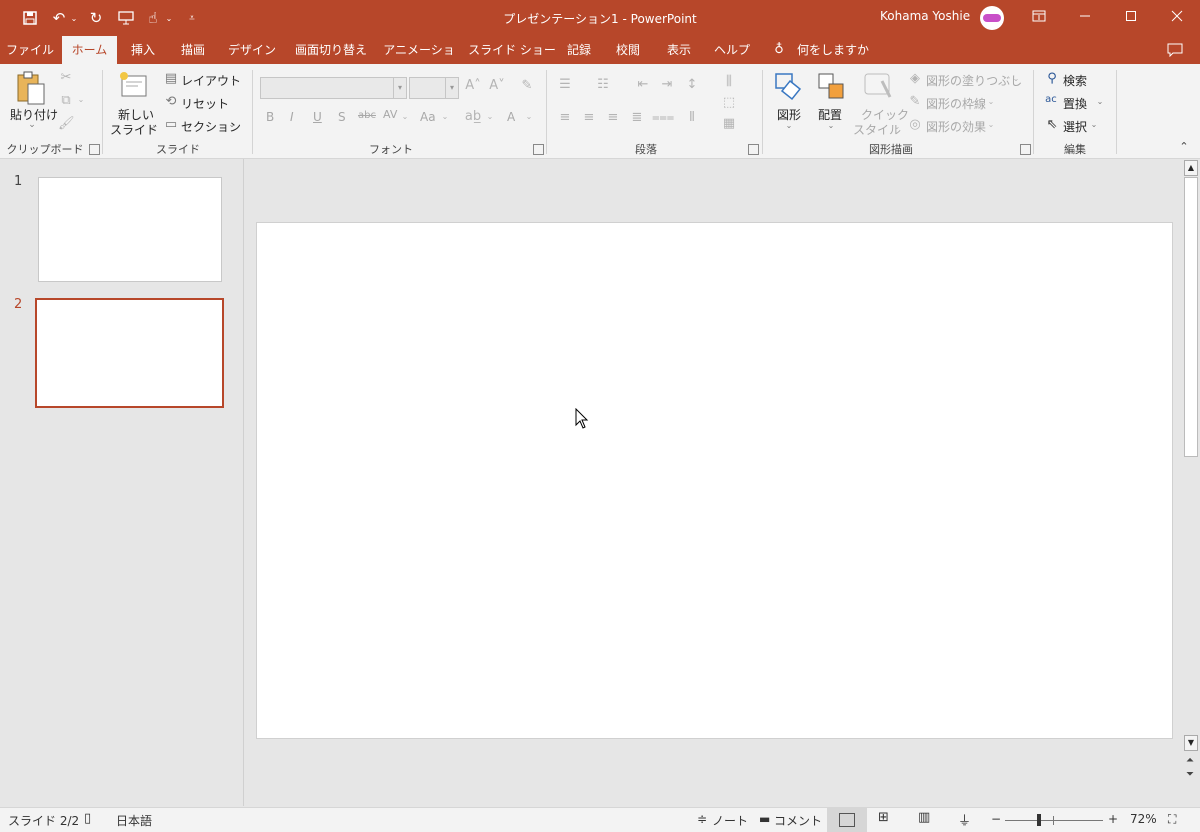  I want to click on change-case-dropdown-icon: ⌄, so click(445, 116).